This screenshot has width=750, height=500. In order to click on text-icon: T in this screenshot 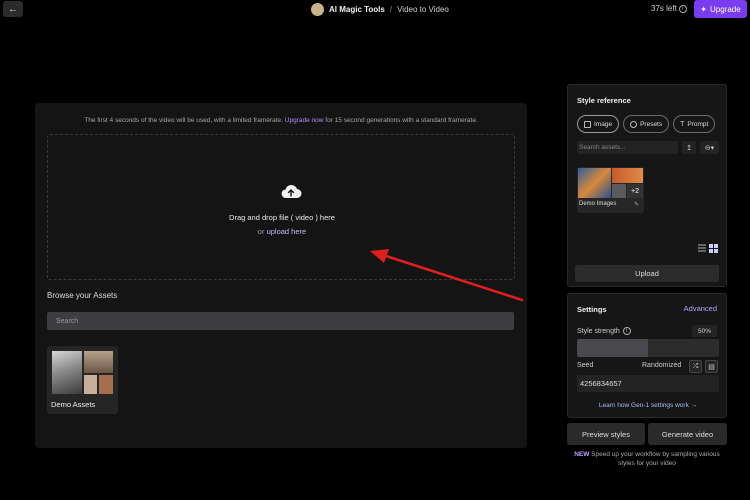, I will do `click(682, 124)`.